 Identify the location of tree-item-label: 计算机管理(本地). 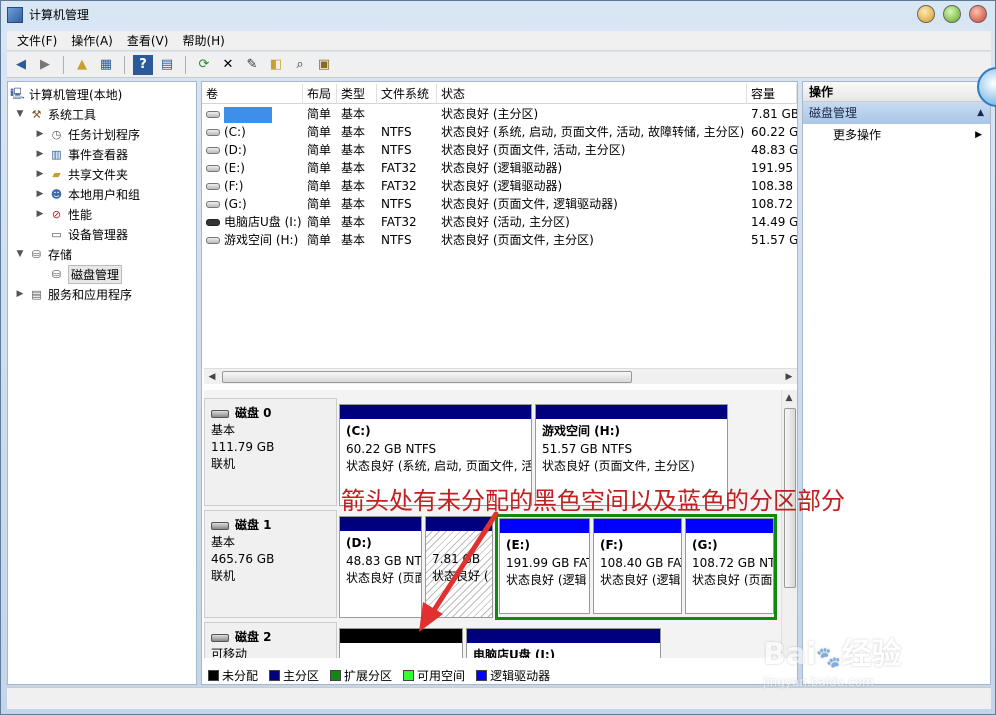
(76, 94).